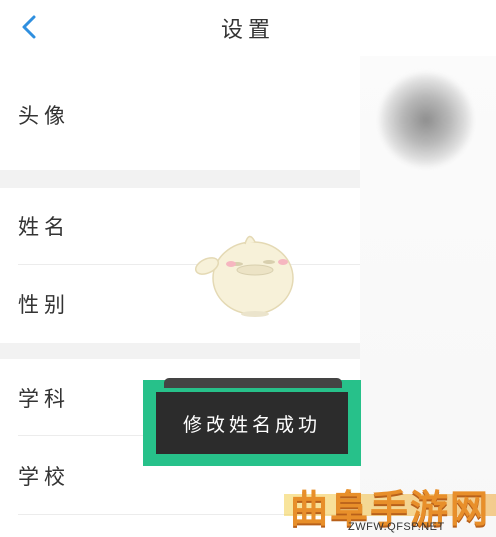 Image resolution: width=496 pixels, height=537 pixels. Describe the element at coordinates (44, 227) in the screenshot. I see `name-label: 姓名` at that location.